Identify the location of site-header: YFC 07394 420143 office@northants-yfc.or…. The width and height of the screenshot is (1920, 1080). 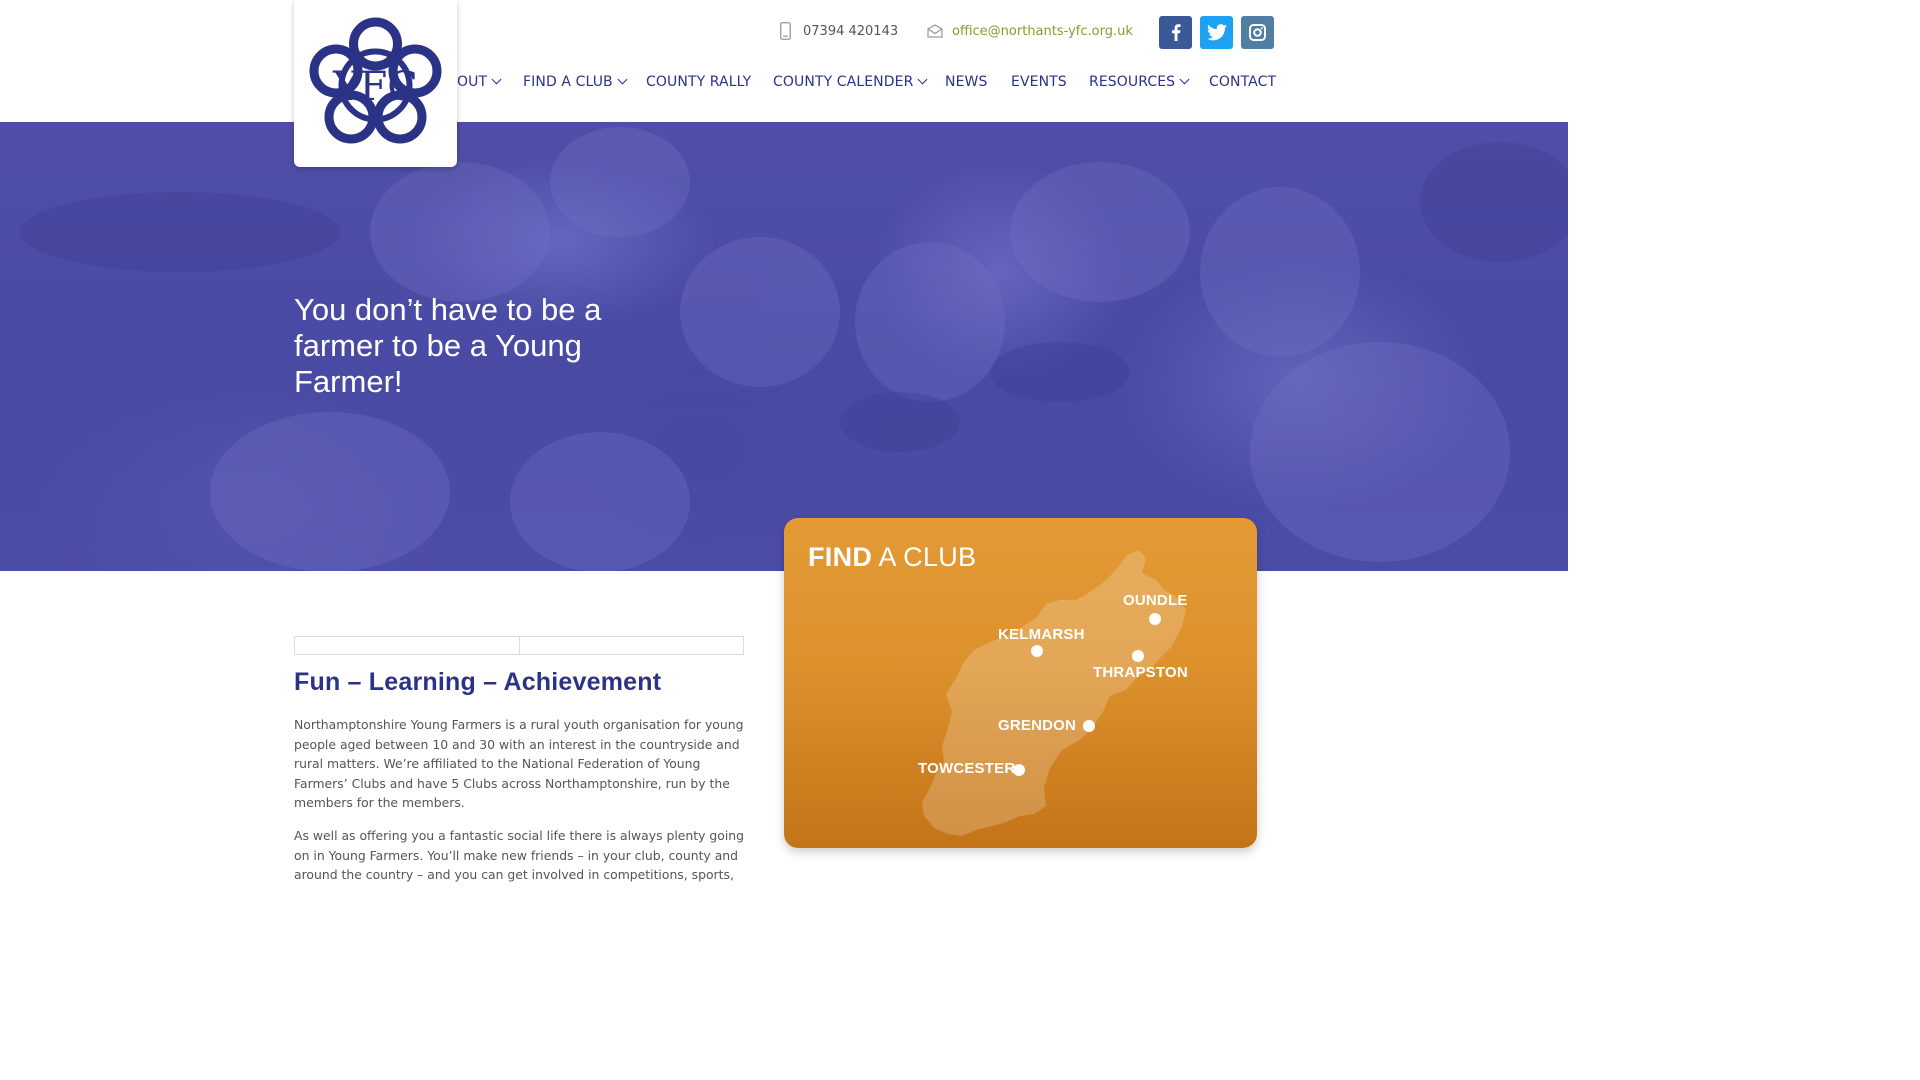
(784, 83).